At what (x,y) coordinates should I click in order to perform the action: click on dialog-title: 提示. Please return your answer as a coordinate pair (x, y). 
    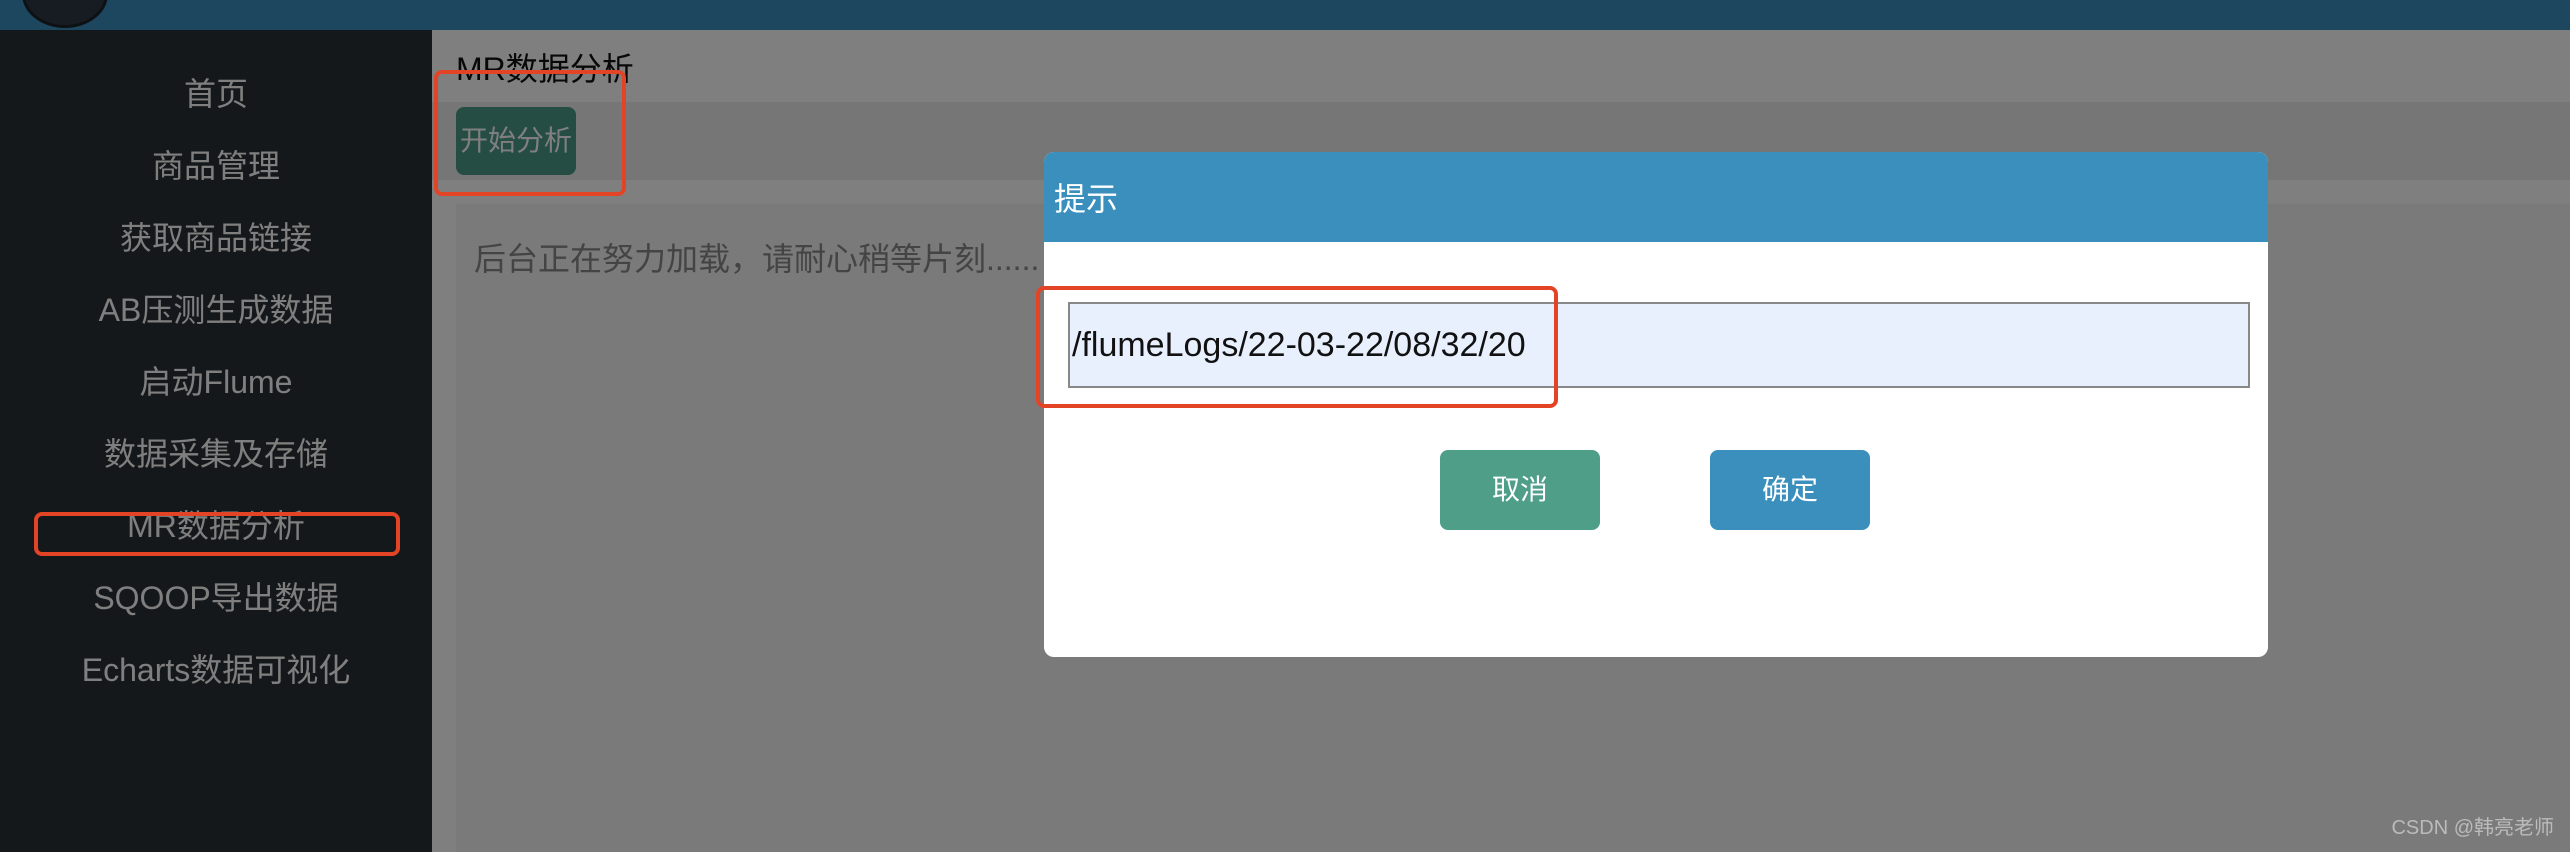
    Looking at the image, I should click on (1086, 199).